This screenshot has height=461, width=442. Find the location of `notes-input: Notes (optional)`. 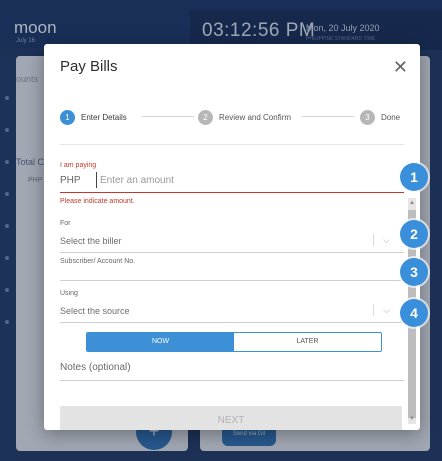

notes-input: Notes (optional) is located at coordinates (95, 367).